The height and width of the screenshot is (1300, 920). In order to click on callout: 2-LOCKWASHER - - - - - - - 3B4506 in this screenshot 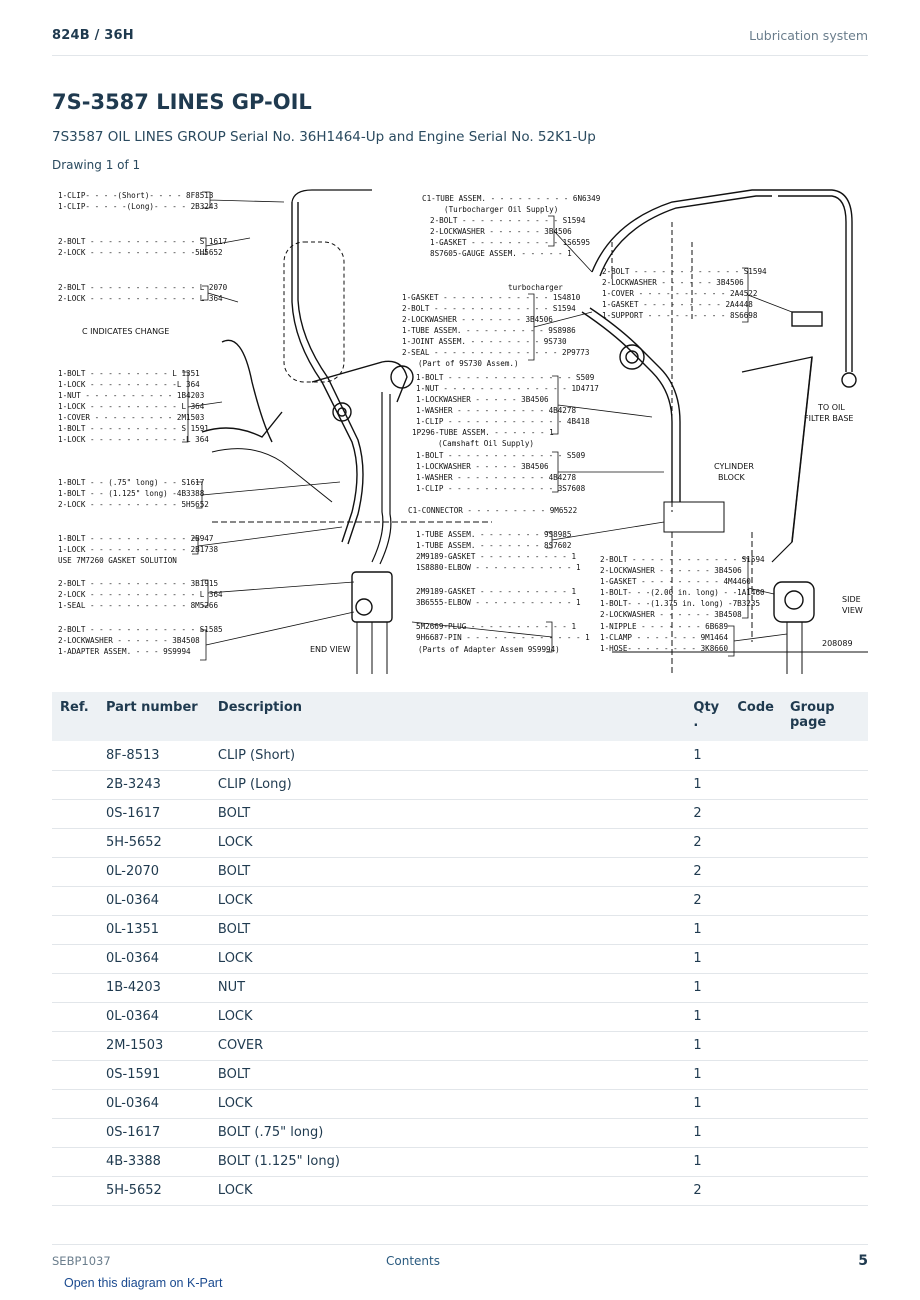, I will do `click(477, 319)`.